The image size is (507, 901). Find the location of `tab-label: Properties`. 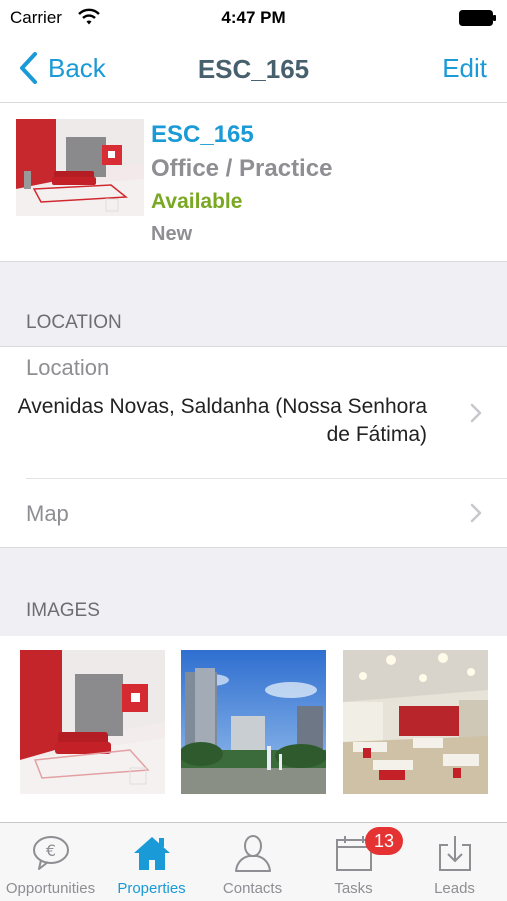

tab-label: Properties is located at coordinates (151, 888).